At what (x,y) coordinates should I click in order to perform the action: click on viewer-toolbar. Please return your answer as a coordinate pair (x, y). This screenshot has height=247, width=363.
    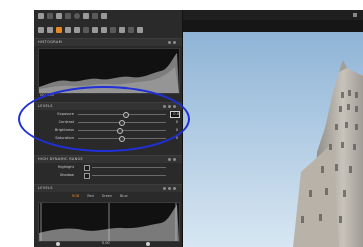
    Looking at the image, I should click on (273, 15).